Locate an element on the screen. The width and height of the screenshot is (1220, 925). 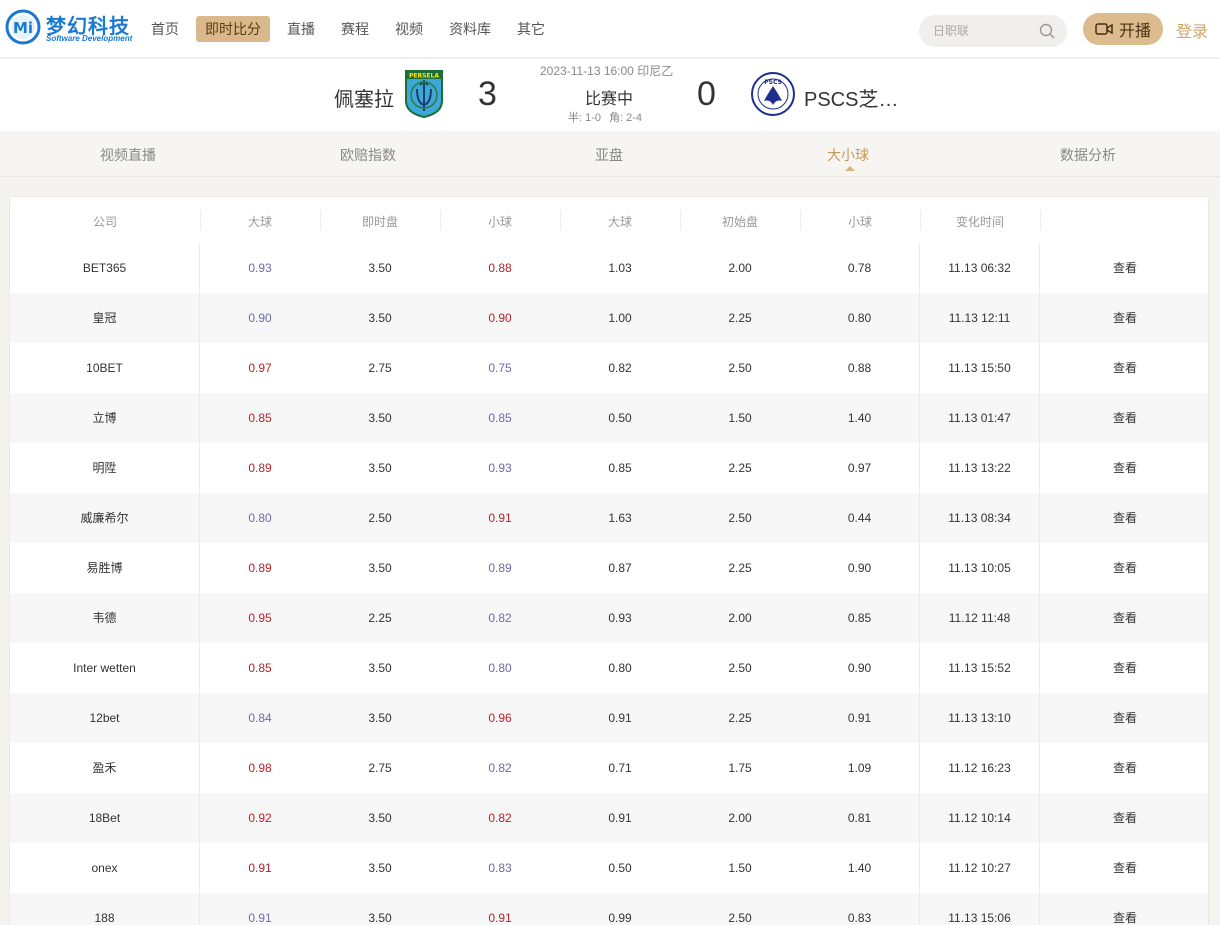
initial-over-odds: 0.82 is located at coordinates (620, 368).